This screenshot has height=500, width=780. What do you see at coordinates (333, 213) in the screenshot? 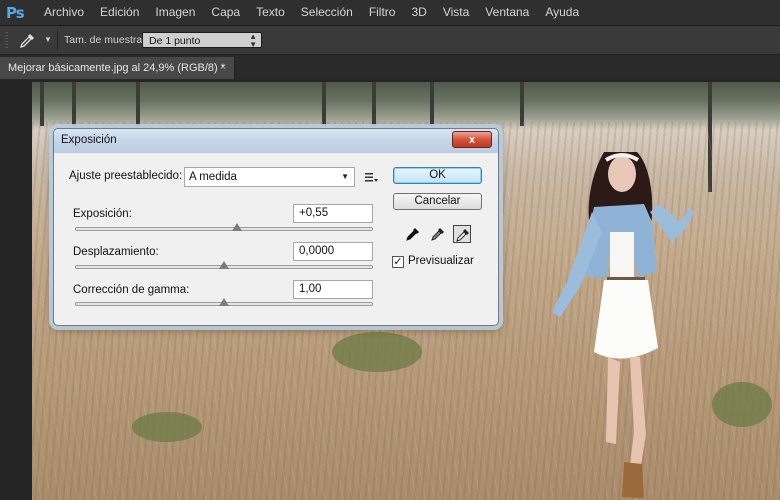
I see `exposure-field: +0,55` at bounding box center [333, 213].